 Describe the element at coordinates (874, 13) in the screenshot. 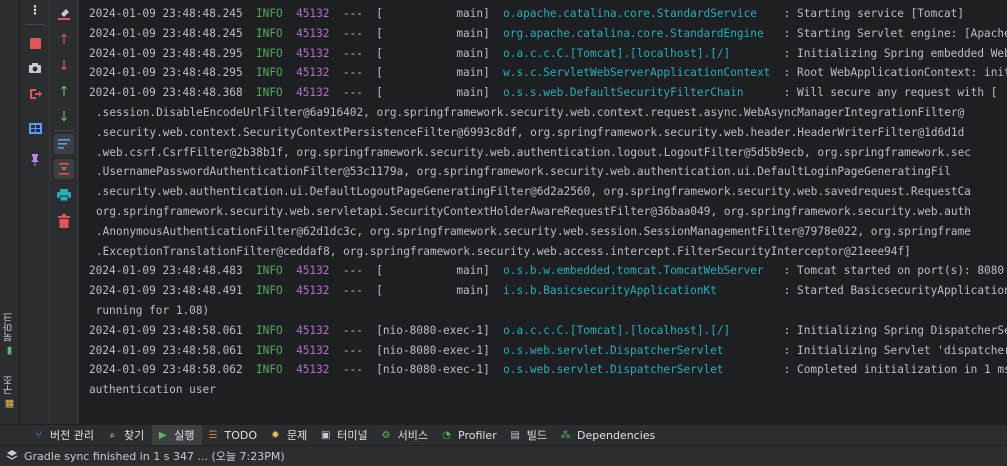

I see `log-message: : Starting service [Tomcat]` at that location.